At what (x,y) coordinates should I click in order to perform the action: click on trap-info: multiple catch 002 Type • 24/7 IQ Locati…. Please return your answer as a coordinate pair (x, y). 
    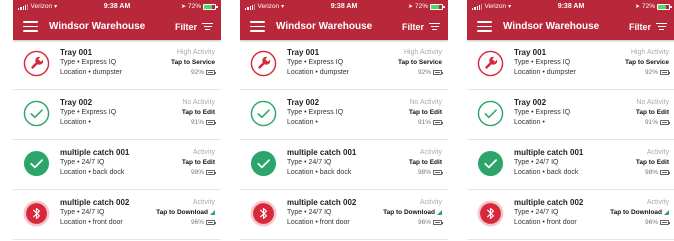
    Looking at the image, I should click on (335, 213).